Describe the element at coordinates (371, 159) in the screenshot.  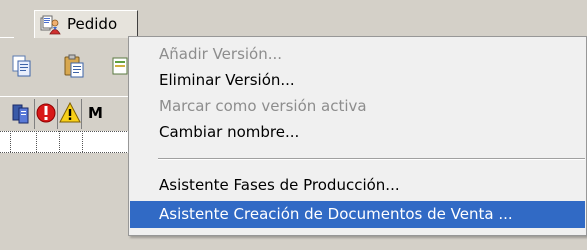
I see `menu-separator` at that location.